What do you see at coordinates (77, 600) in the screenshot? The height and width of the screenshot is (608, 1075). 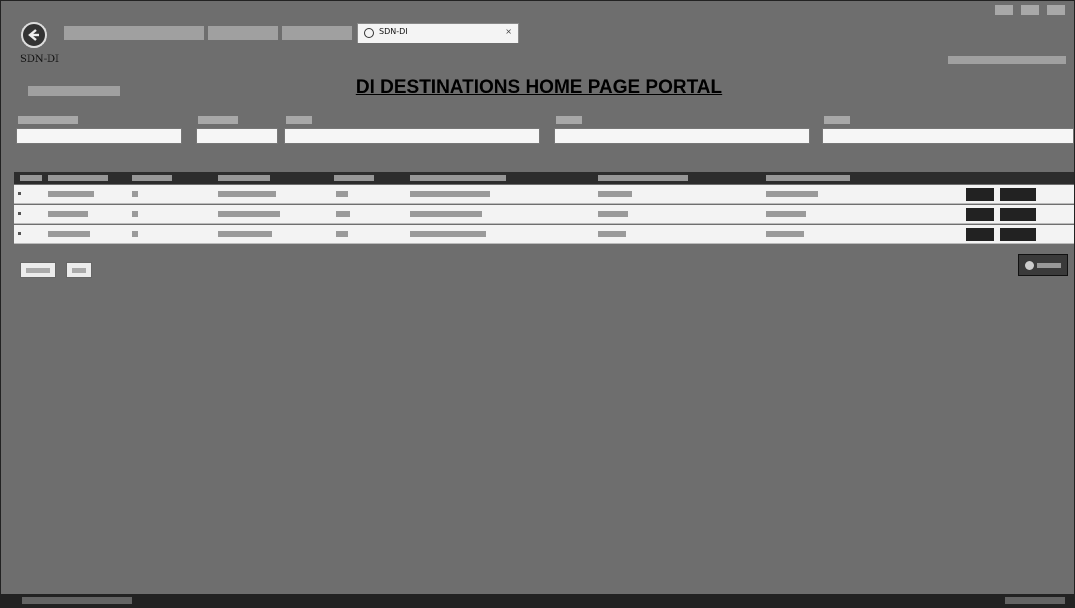 I see `status-text` at bounding box center [77, 600].